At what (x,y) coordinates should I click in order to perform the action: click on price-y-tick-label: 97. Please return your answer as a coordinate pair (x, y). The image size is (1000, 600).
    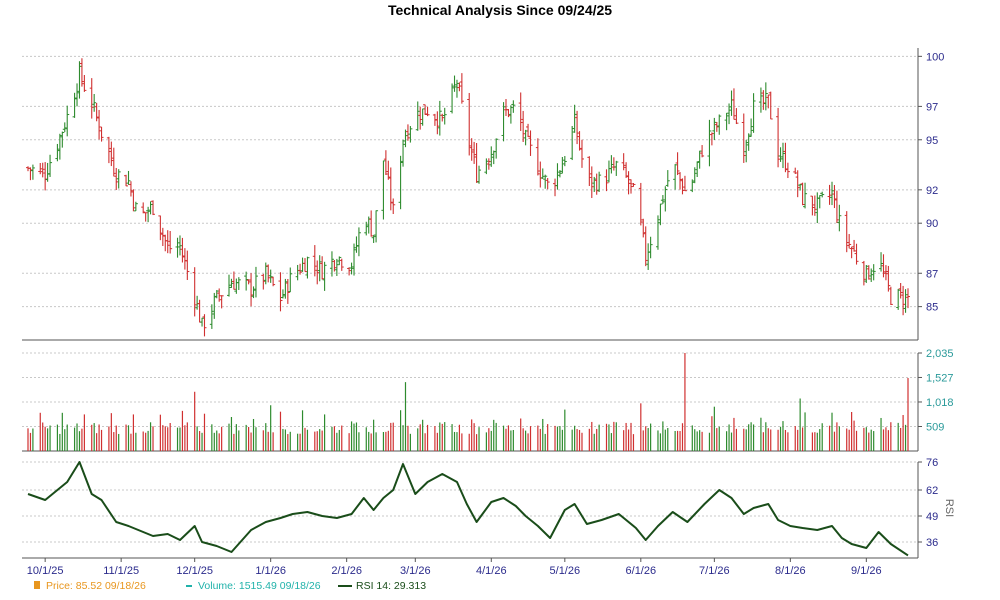
    Looking at the image, I should click on (932, 107).